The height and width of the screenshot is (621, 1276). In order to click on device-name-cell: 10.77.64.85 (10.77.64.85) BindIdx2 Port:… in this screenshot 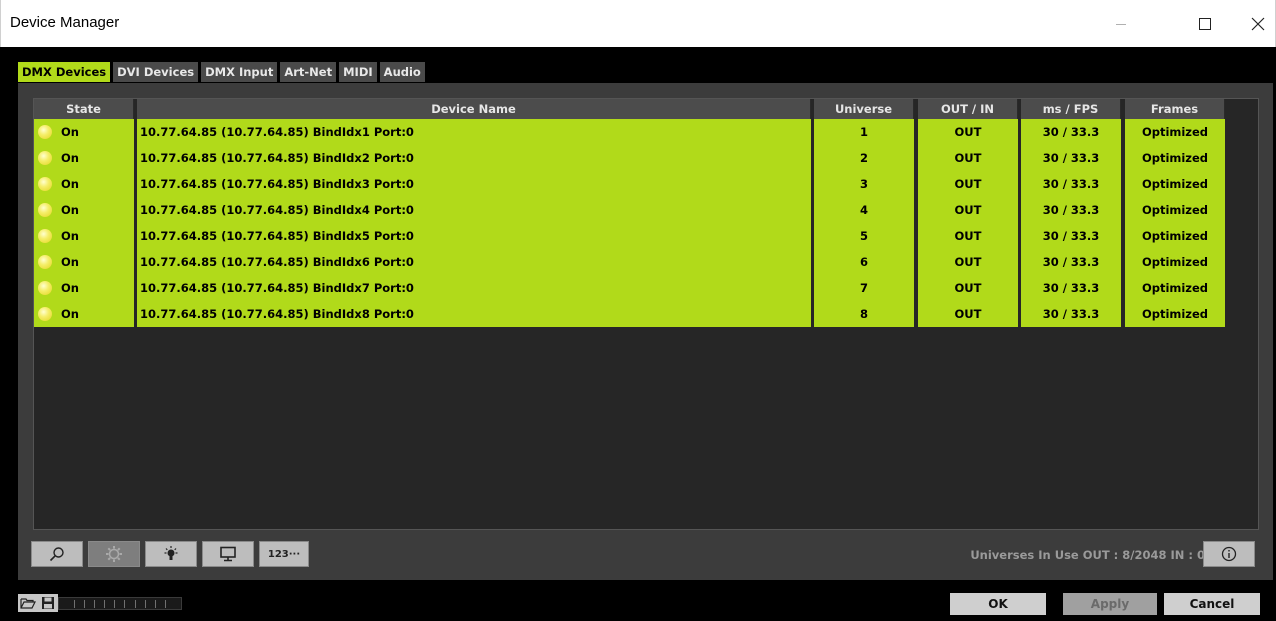, I will do `click(474, 158)`.